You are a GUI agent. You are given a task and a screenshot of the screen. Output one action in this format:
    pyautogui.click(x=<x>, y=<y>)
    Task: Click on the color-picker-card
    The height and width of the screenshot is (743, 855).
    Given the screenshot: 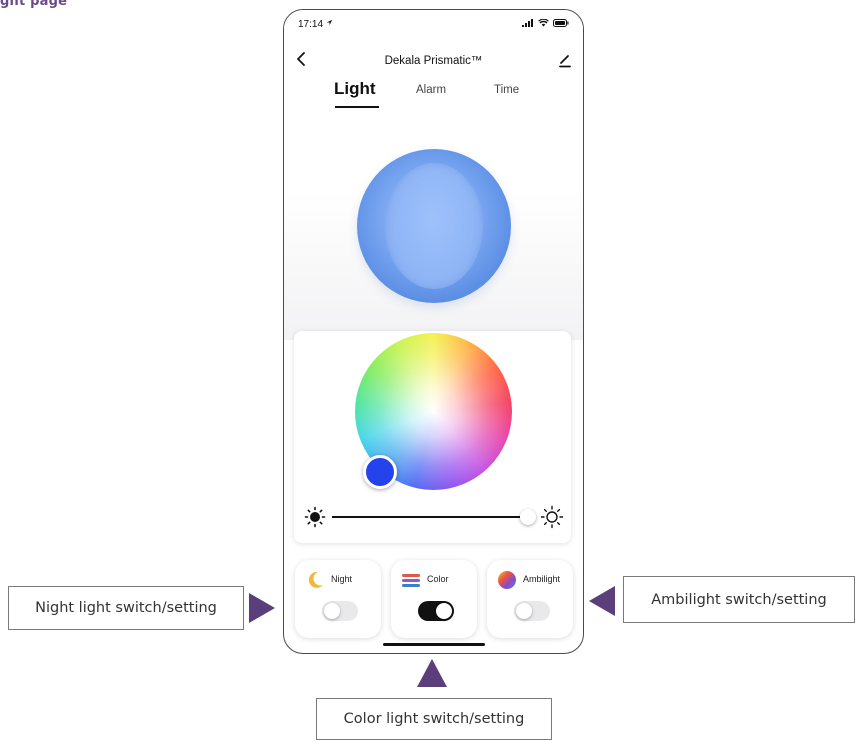 What is the action you would take?
    pyautogui.click(x=432, y=437)
    